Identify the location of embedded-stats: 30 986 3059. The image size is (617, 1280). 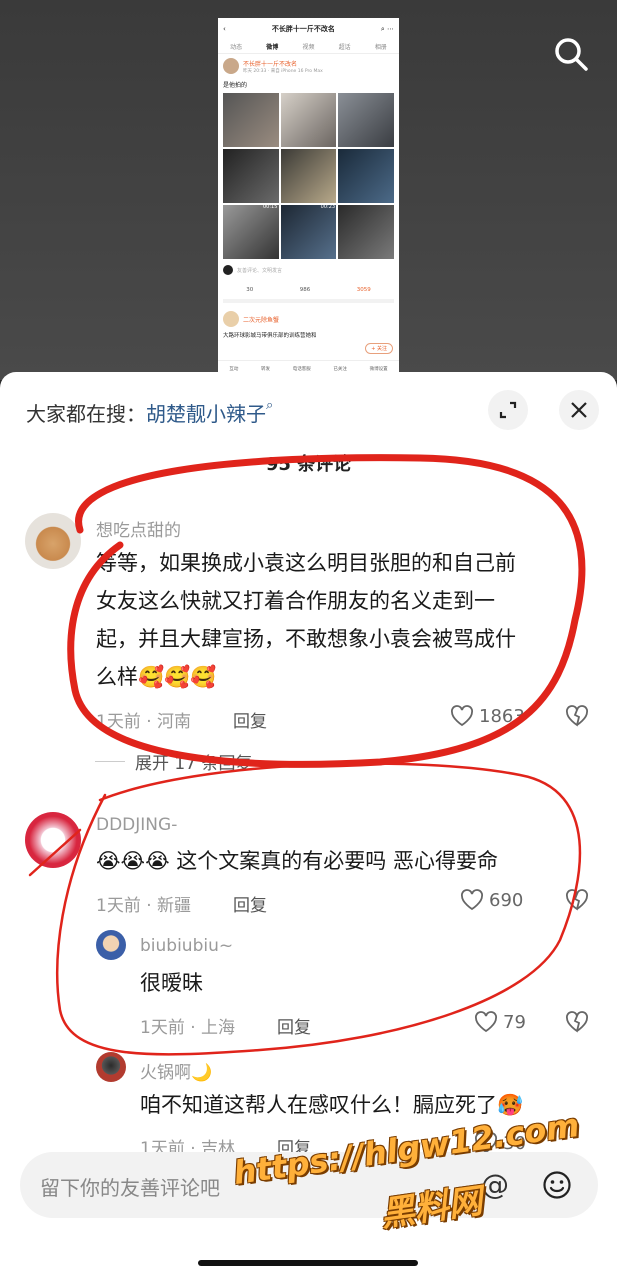
(308, 292).